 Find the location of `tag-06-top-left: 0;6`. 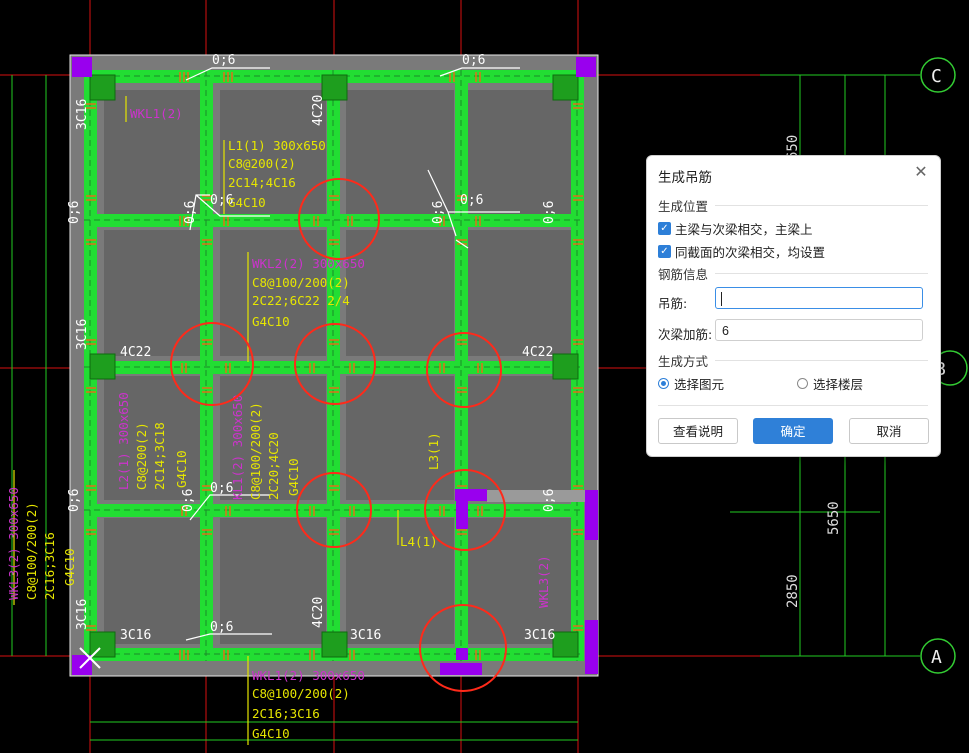

tag-06-top-left: 0;6 is located at coordinates (223, 60).